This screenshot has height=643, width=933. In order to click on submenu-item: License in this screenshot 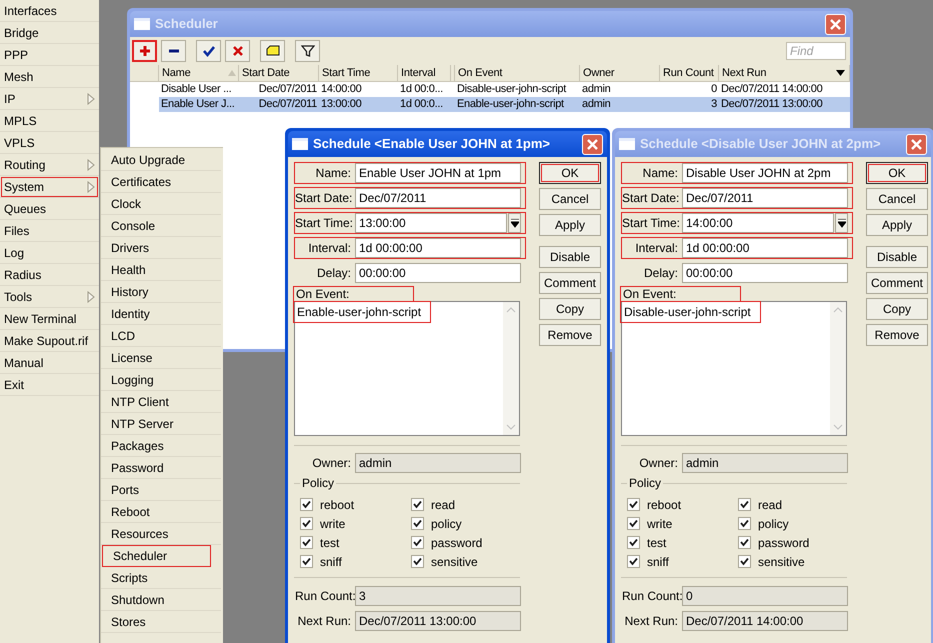, I will do `click(161, 358)`.